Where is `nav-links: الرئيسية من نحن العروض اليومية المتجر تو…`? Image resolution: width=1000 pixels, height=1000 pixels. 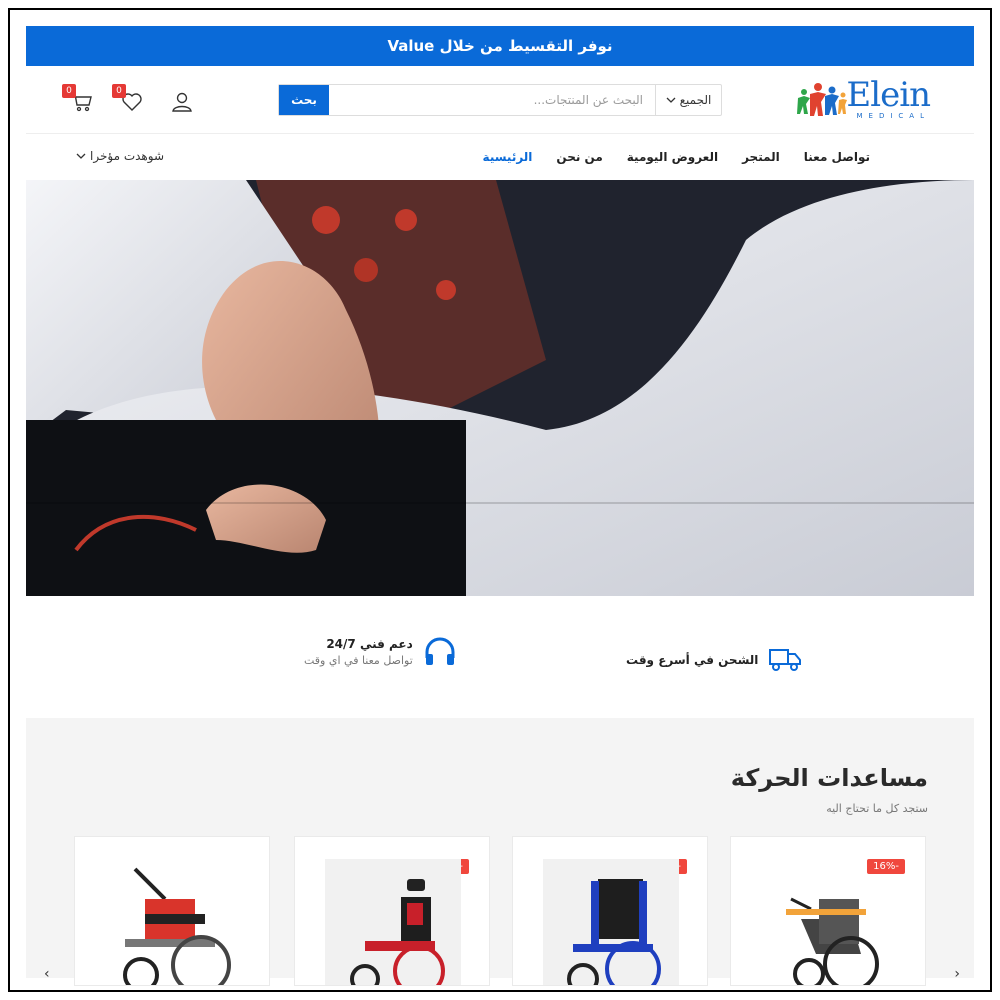 nav-links: الرئيسية من نحن العروض اليومية المتجر تو… is located at coordinates (676, 157).